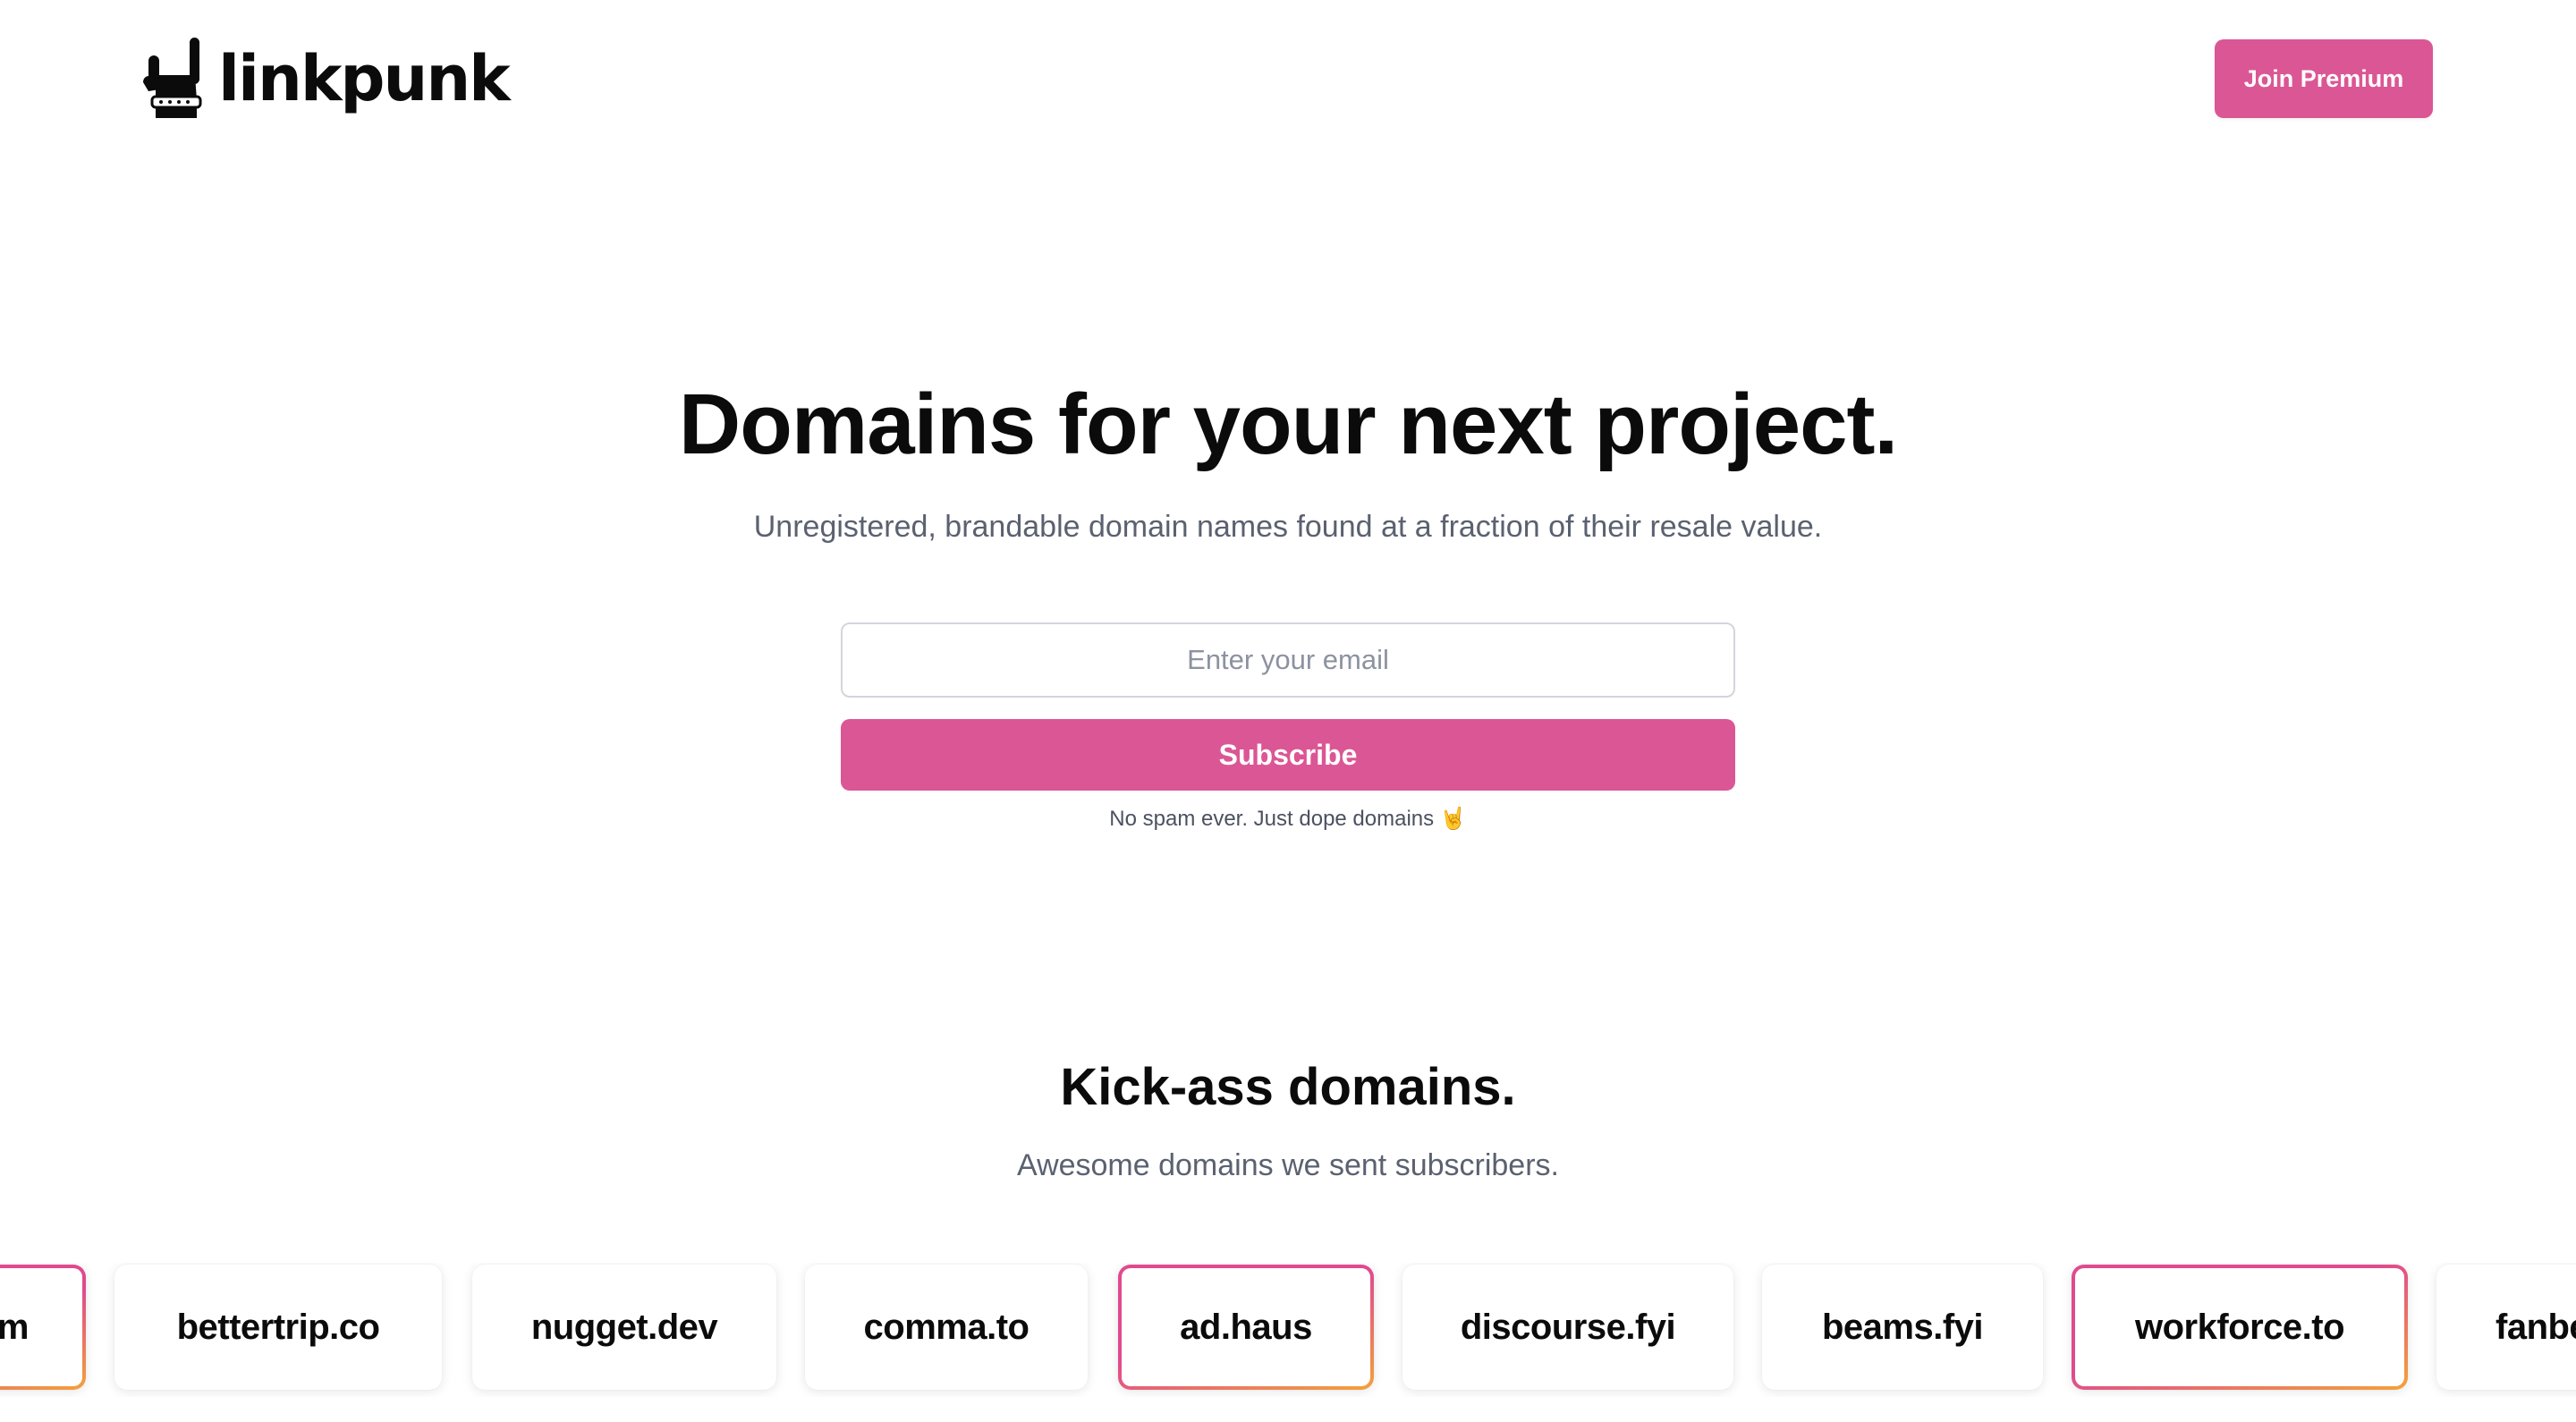  Describe the element at coordinates (2240, 1327) in the screenshot. I see `domain-card: workforce.to` at that location.